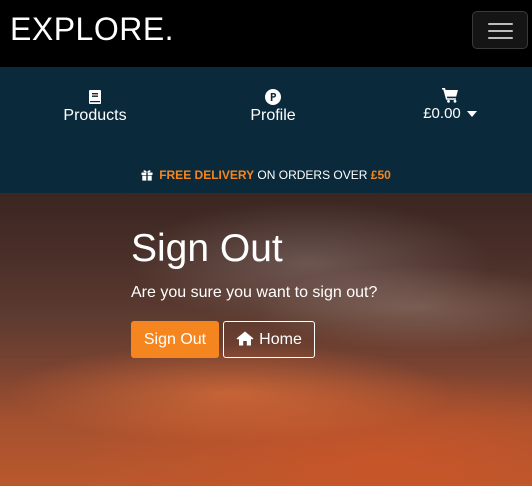 The image size is (532, 486). I want to click on book-icon, so click(95, 97).